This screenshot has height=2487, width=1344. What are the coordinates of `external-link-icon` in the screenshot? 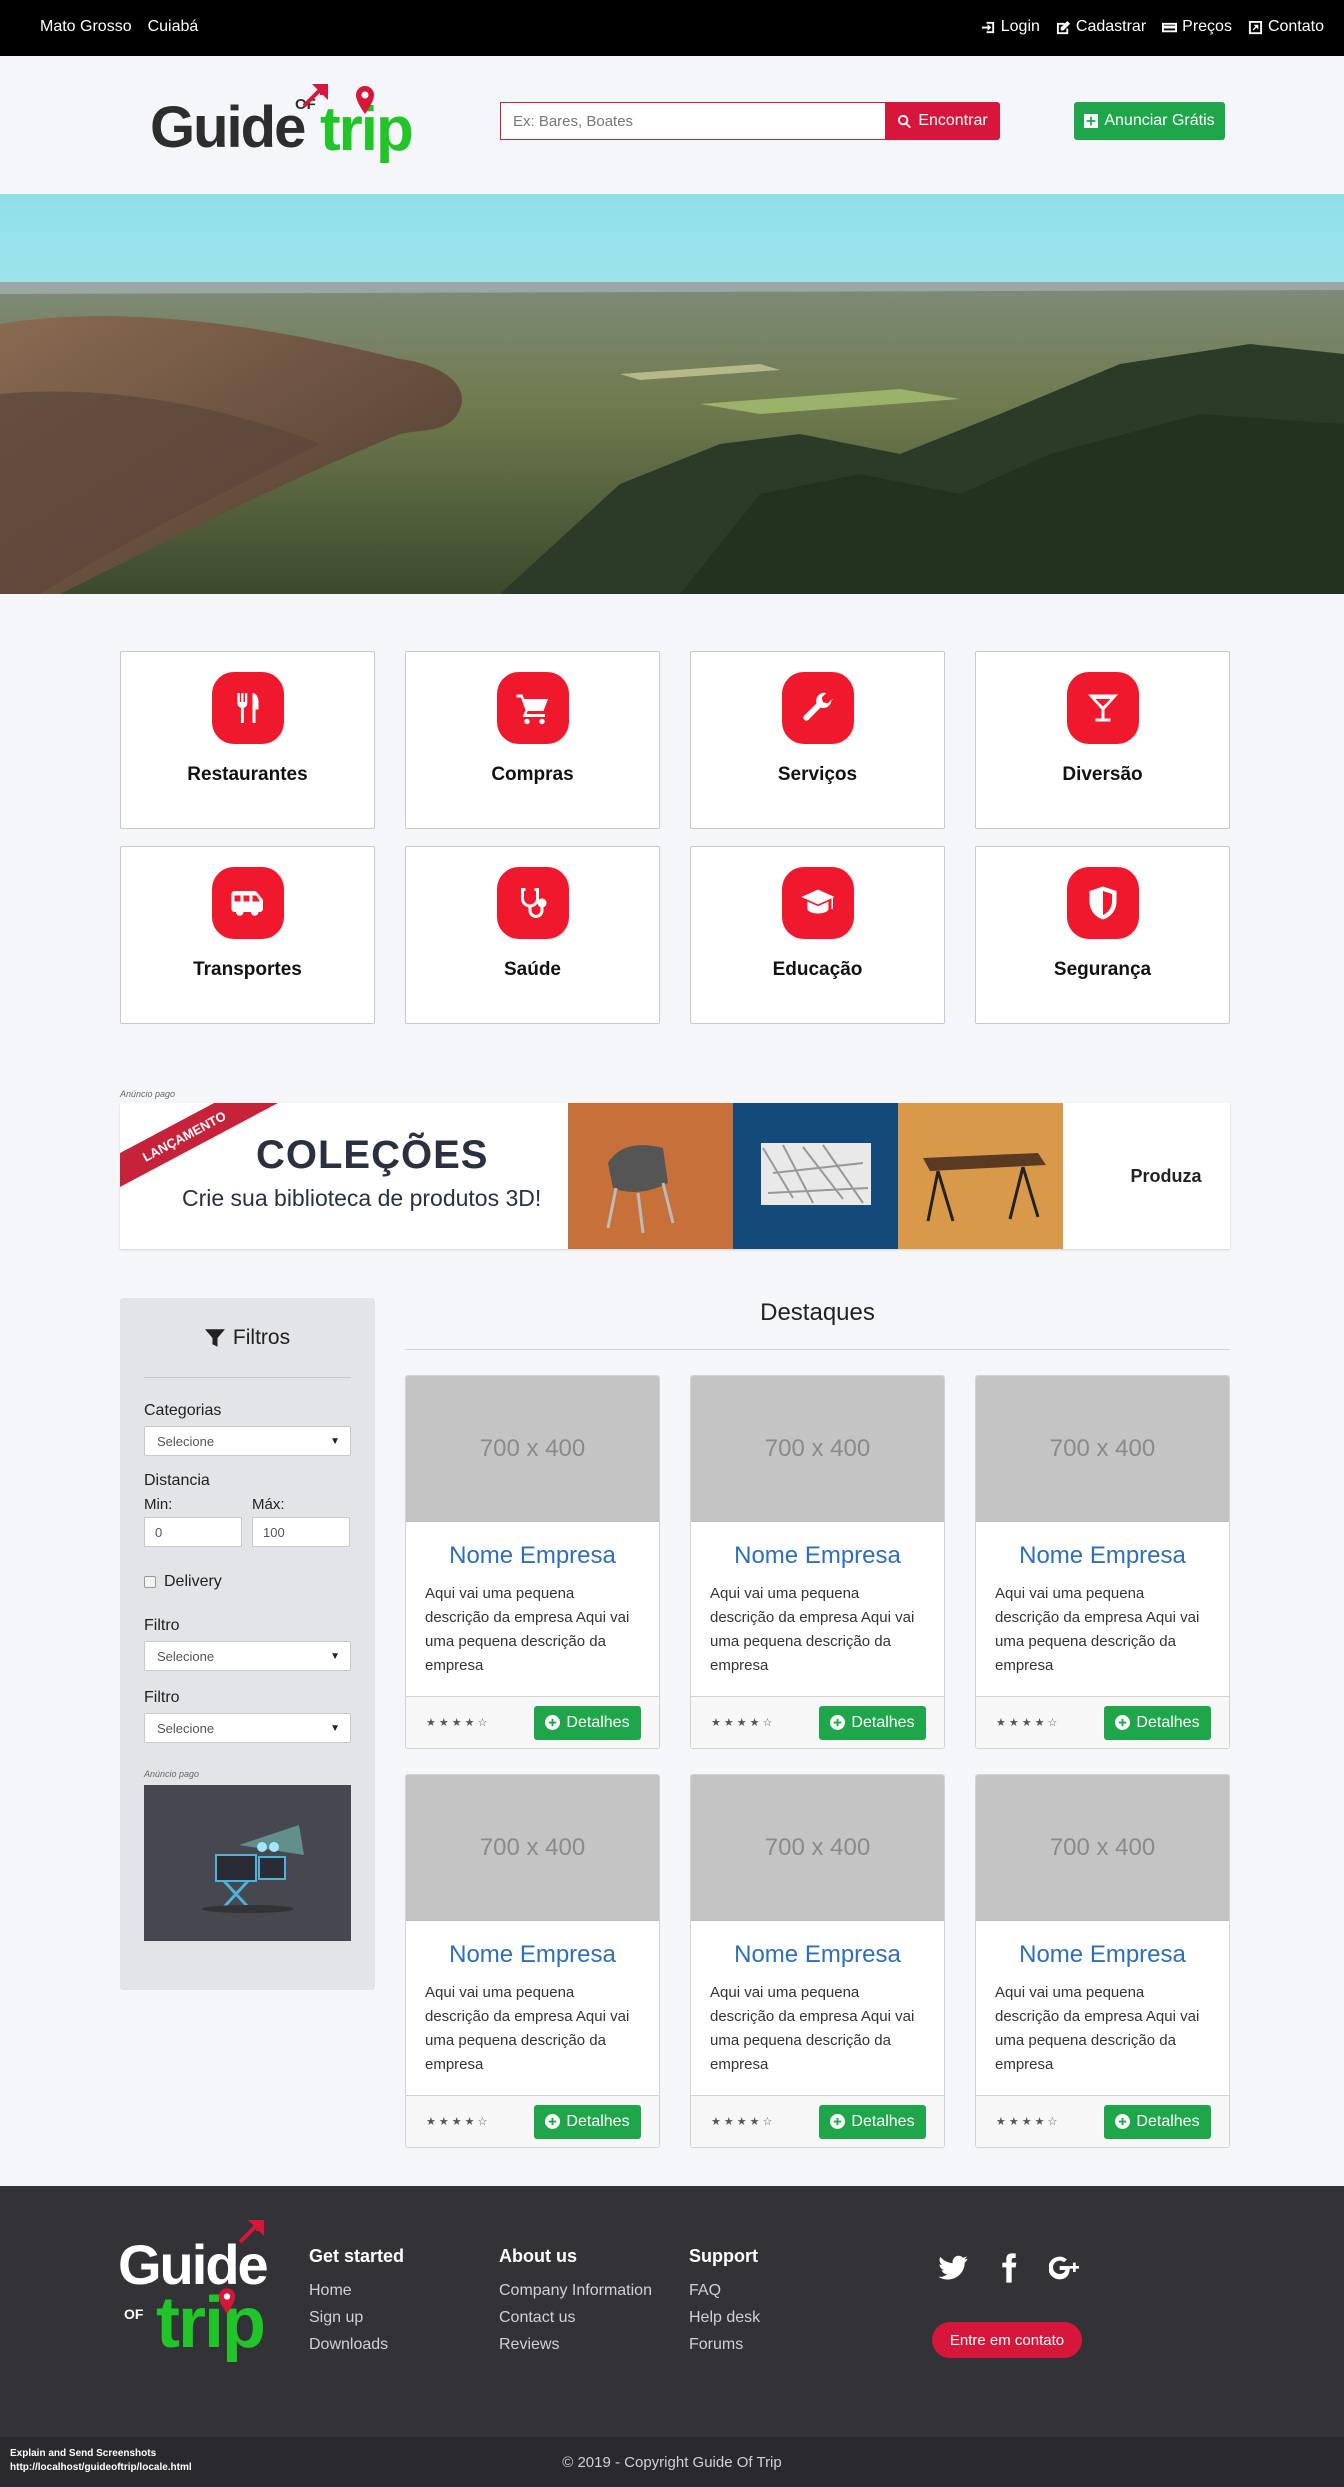 It's located at (1255, 27).